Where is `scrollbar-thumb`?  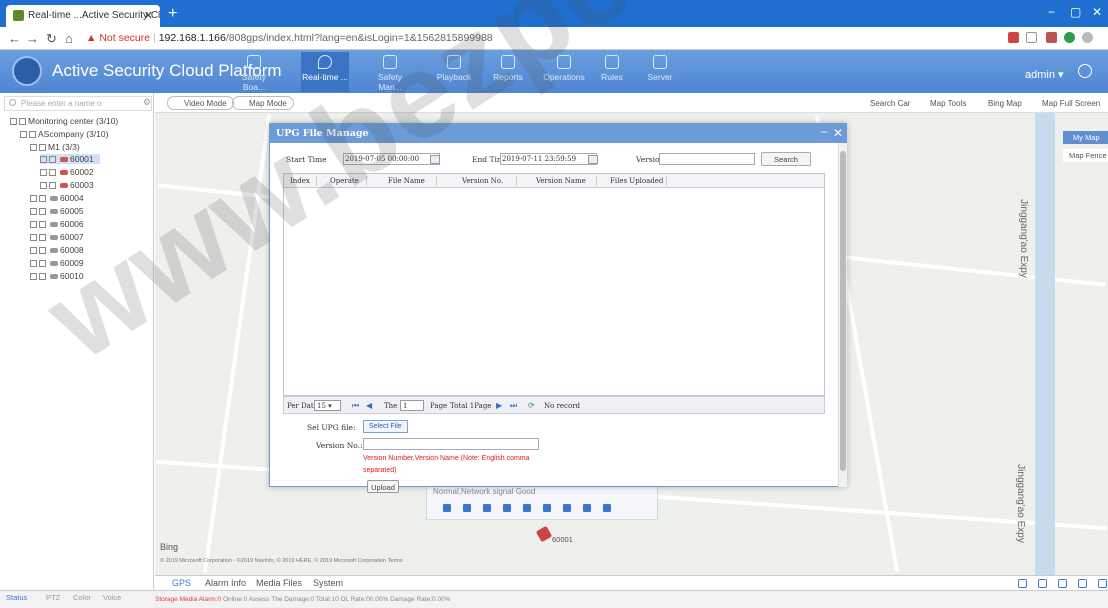
scrollbar-thumb is located at coordinates (843, 311).